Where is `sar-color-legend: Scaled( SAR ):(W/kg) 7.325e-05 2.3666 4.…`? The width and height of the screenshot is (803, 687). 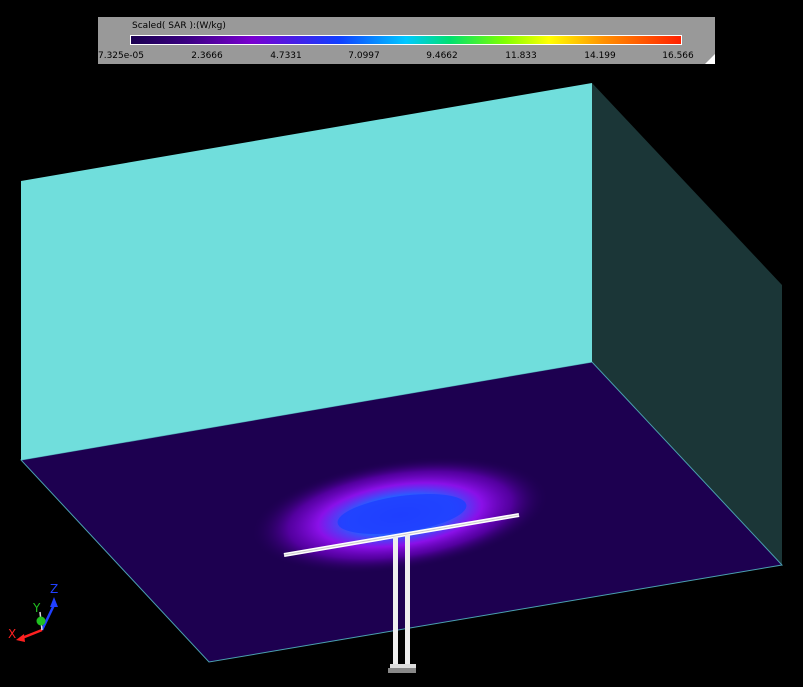 sar-color-legend: Scaled( SAR ):(W/kg) 7.325e-05 2.3666 4.… is located at coordinates (406, 40).